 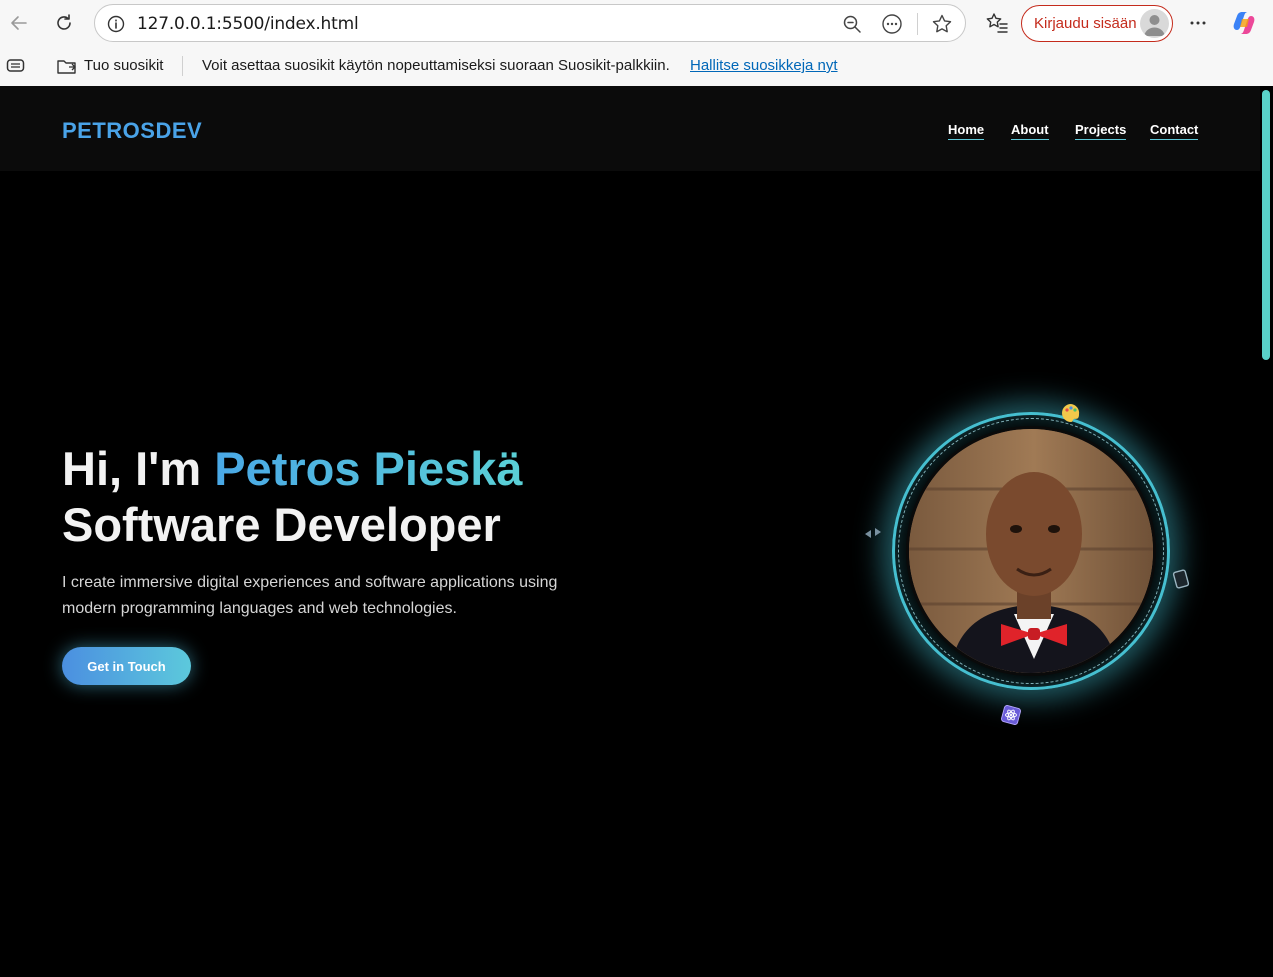 I want to click on zoom-out-icon, so click(x=852, y=24).